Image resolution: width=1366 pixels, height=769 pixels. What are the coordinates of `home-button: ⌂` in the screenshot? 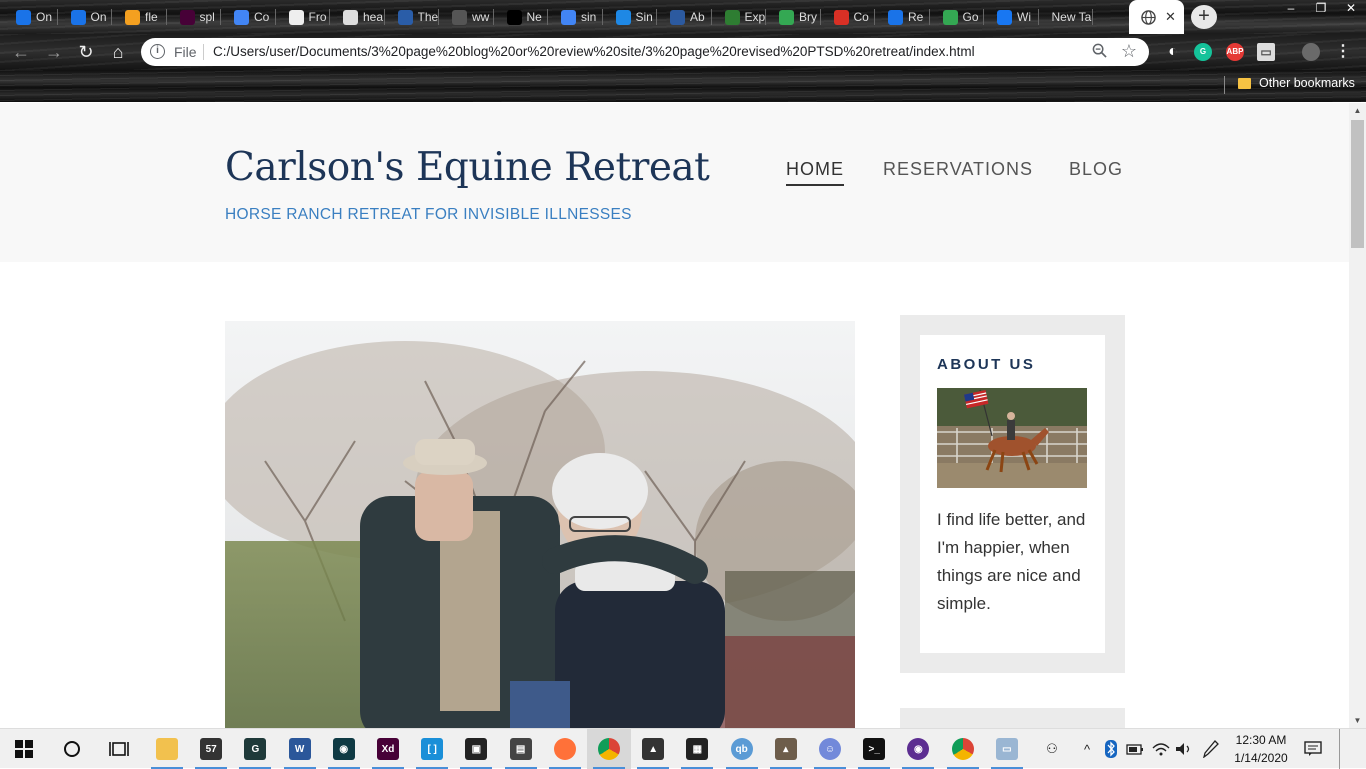 It's located at (118, 52).